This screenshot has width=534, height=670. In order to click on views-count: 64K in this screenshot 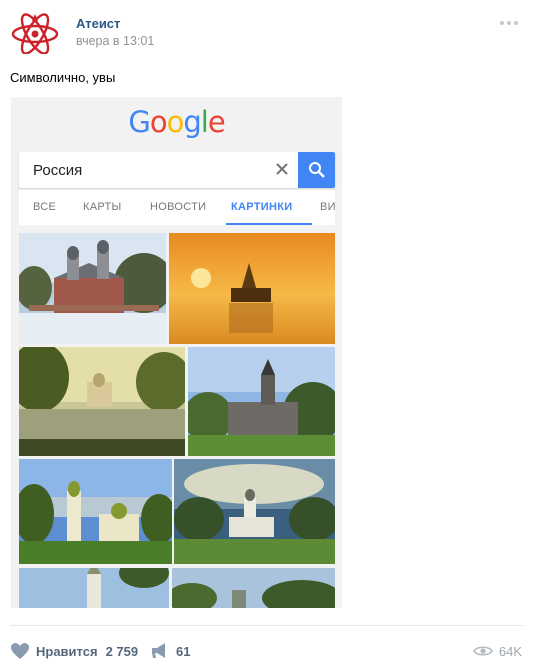, I will do `click(510, 651)`.